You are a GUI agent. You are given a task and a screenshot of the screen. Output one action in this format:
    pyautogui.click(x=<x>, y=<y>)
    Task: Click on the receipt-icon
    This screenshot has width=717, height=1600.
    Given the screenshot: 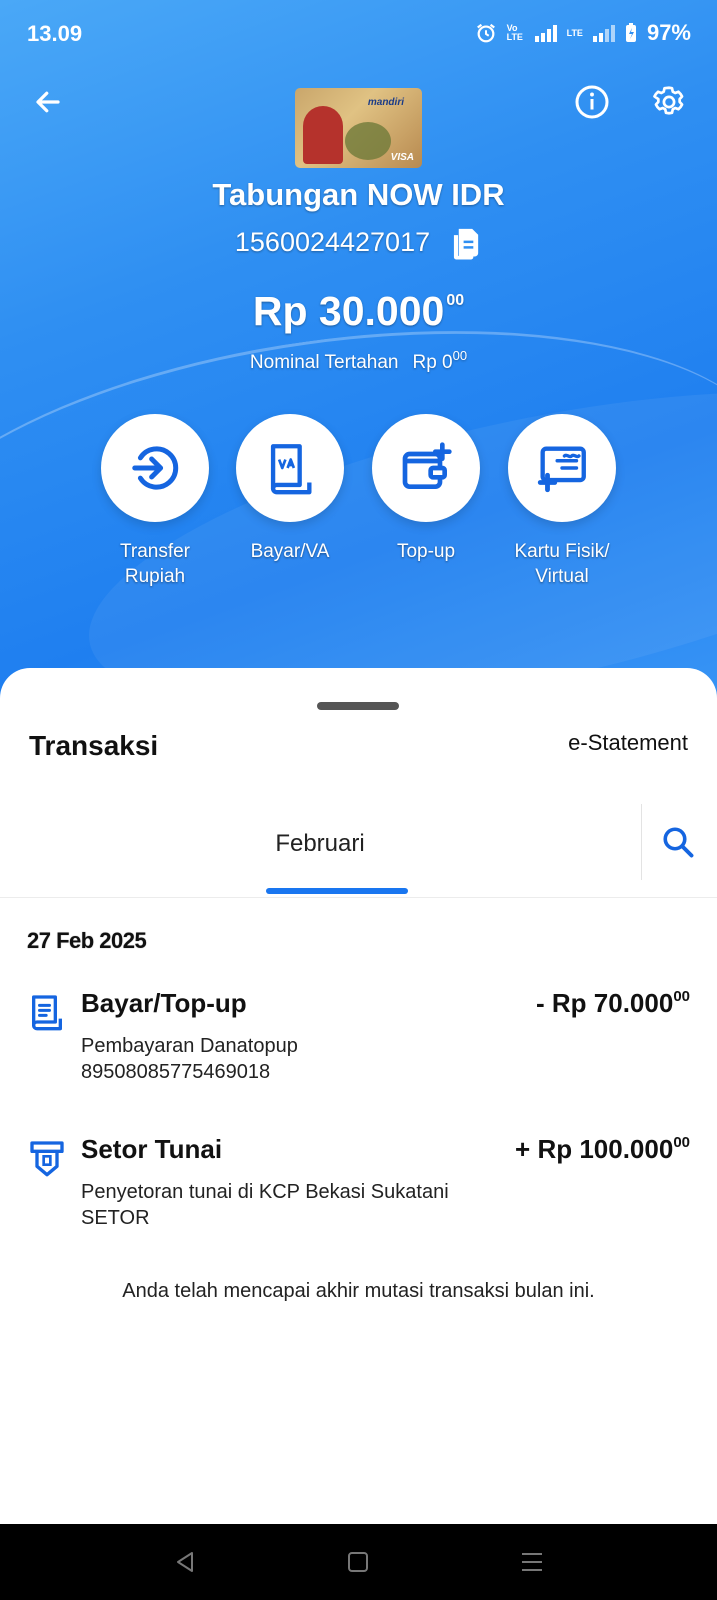 What is the action you would take?
    pyautogui.click(x=46, y=1013)
    